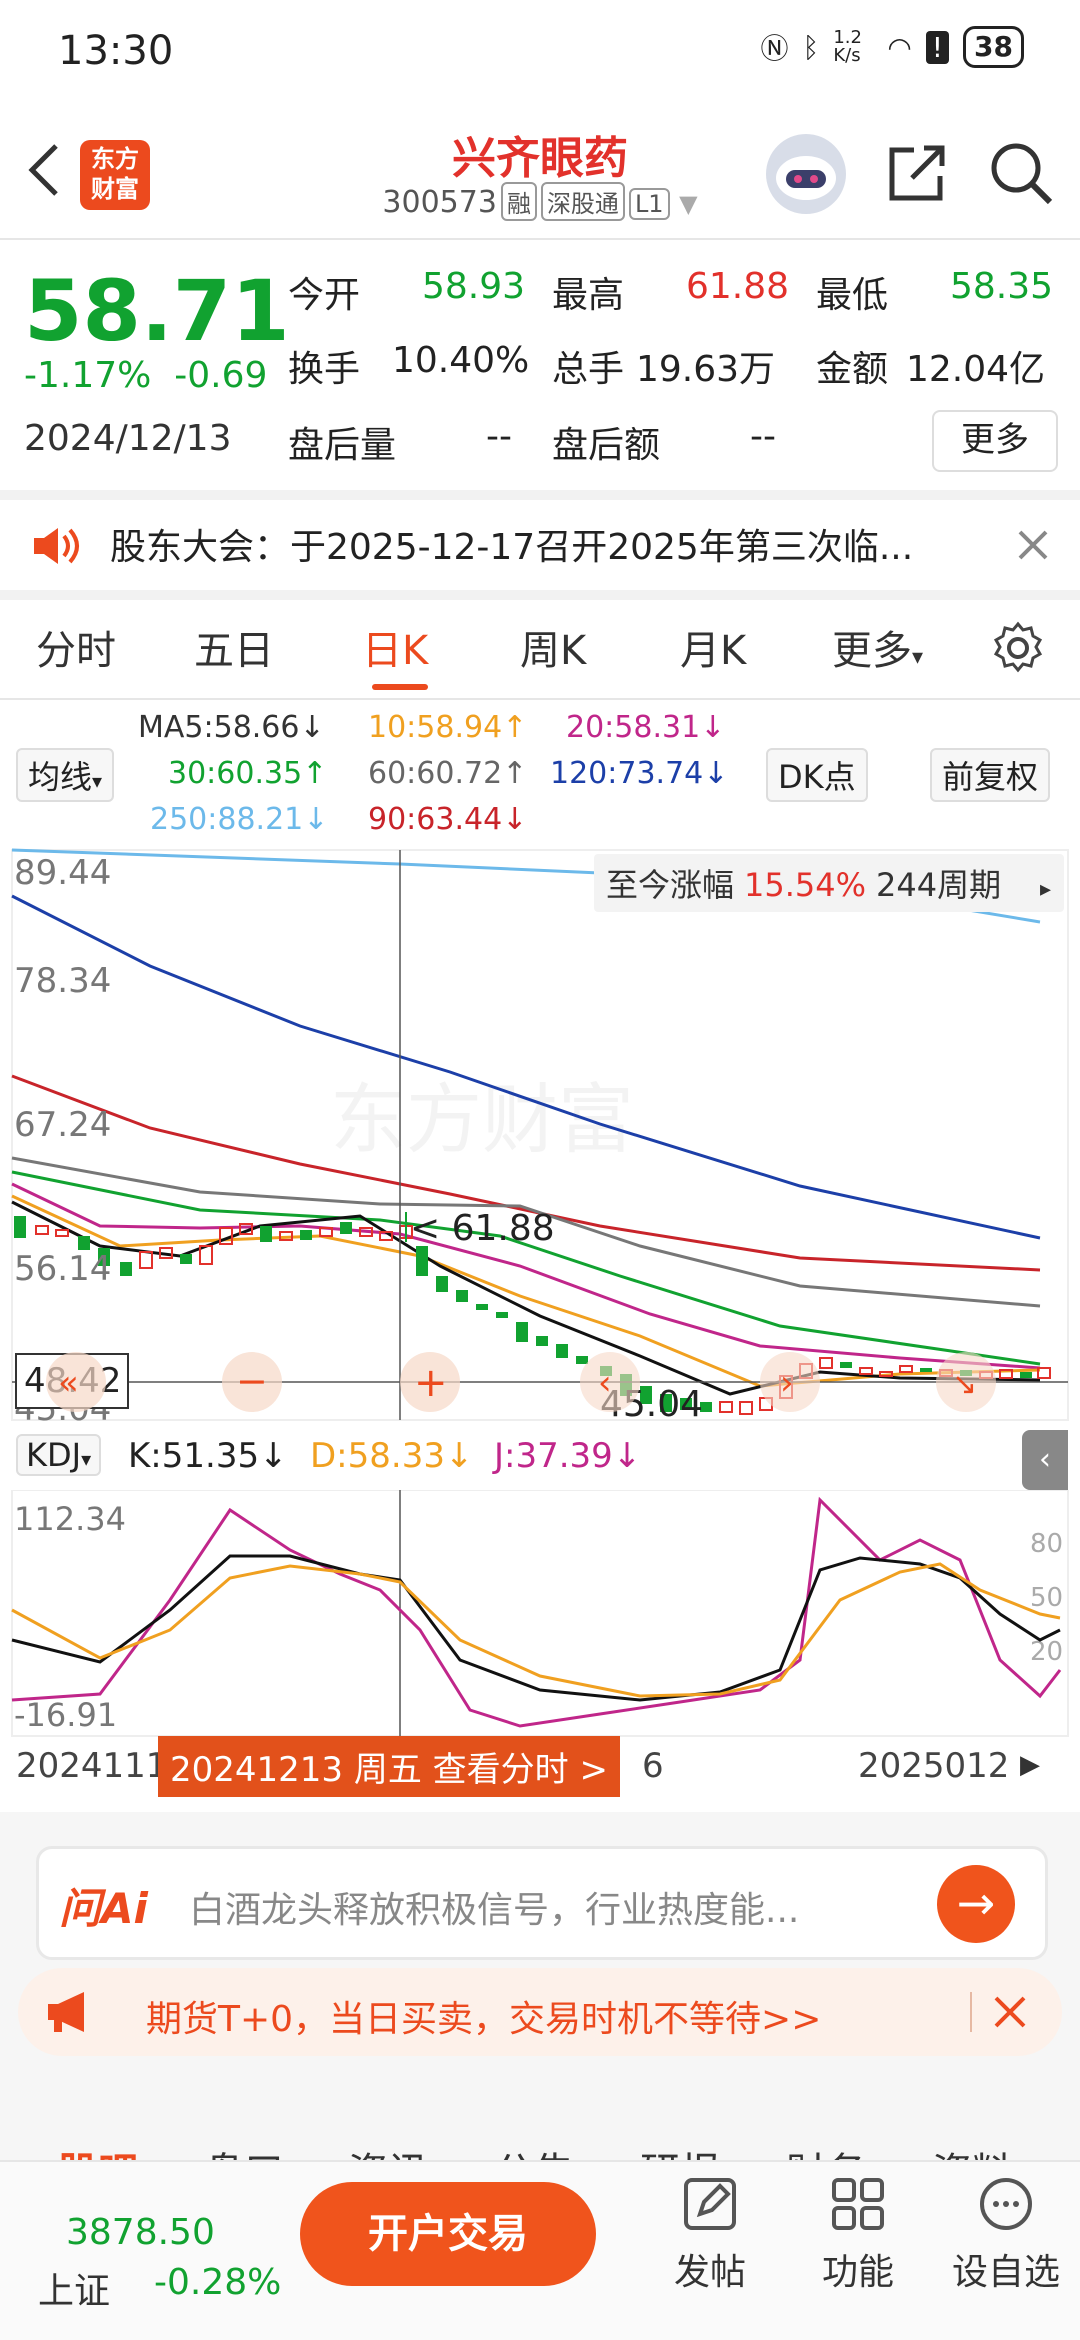  What do you see at coordinates (646, 727) in the screenshot?
I see `ma20-value: 20:58.31↓` at bounding box center [646, 727].